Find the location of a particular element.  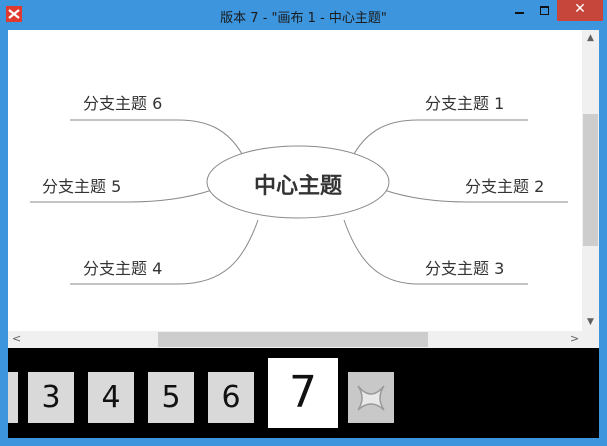

horizontal-scroll-thumb is located at coordinates (293, 339).